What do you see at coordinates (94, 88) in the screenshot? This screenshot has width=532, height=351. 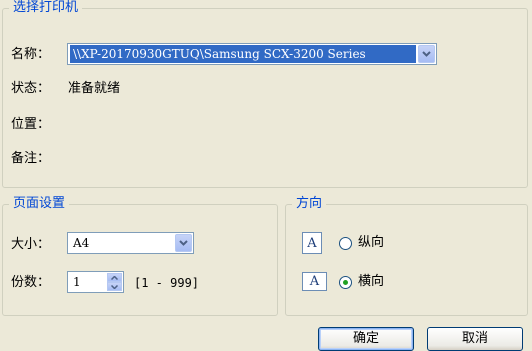 I see `status-value: 准备就绪` at bounding box center [94, 88].